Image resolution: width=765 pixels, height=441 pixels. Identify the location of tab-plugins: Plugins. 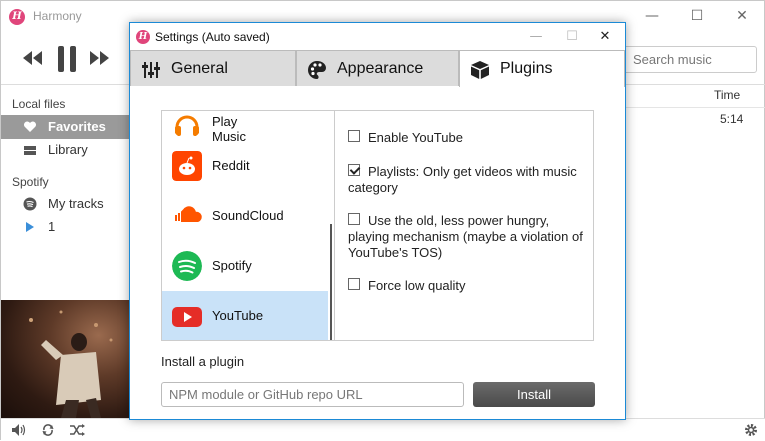
(542, 68).